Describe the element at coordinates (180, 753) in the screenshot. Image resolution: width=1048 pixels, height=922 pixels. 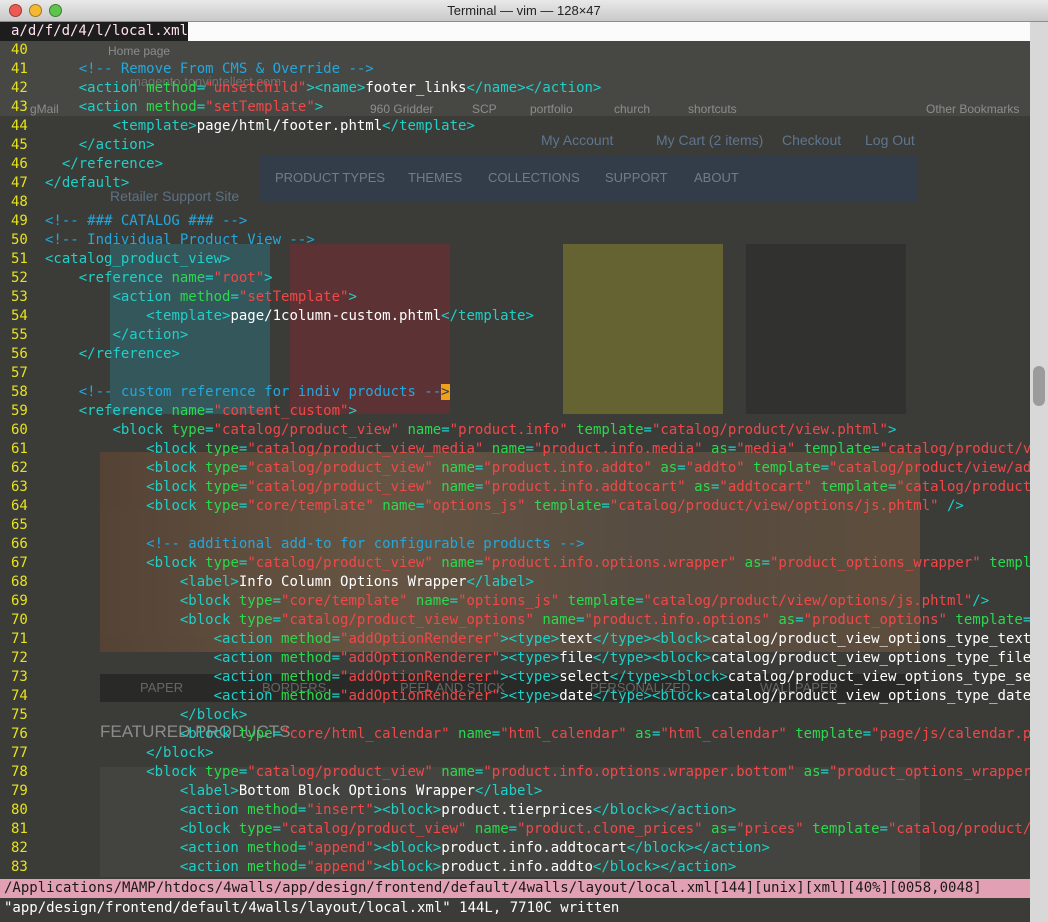
I see `code-token: </block>` at that location.